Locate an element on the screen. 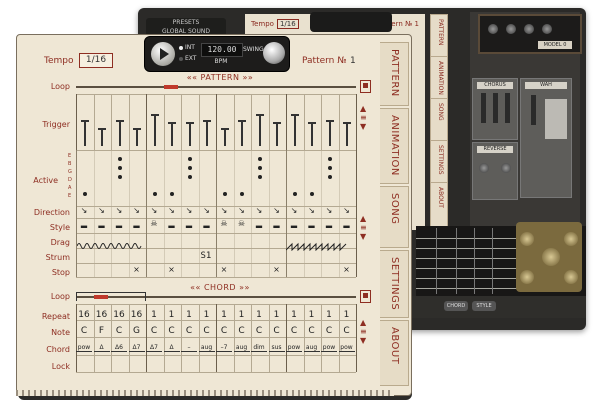 Image resolution: width=600 pixels, height=400 pixels. back-transport is located at coordinates (351, 22).